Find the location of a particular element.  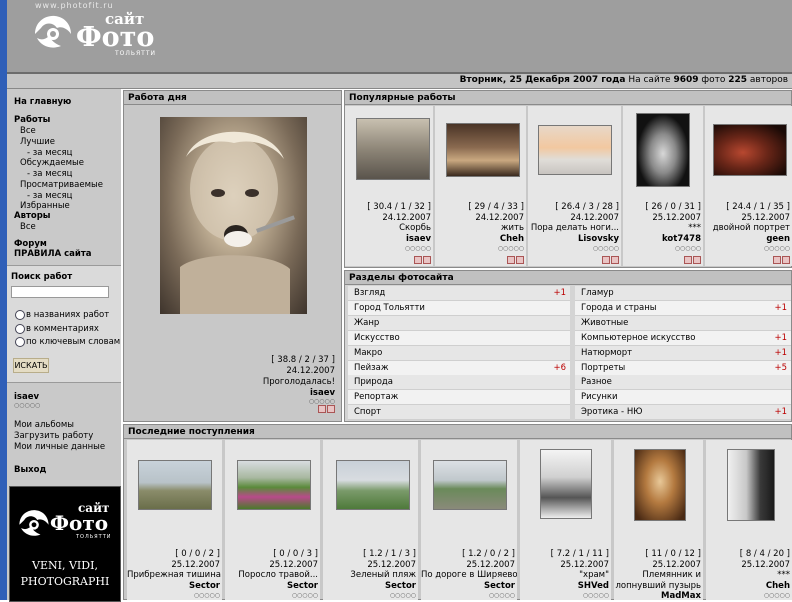

section-name: Город Тольятти is located at coordinates (389, 308).